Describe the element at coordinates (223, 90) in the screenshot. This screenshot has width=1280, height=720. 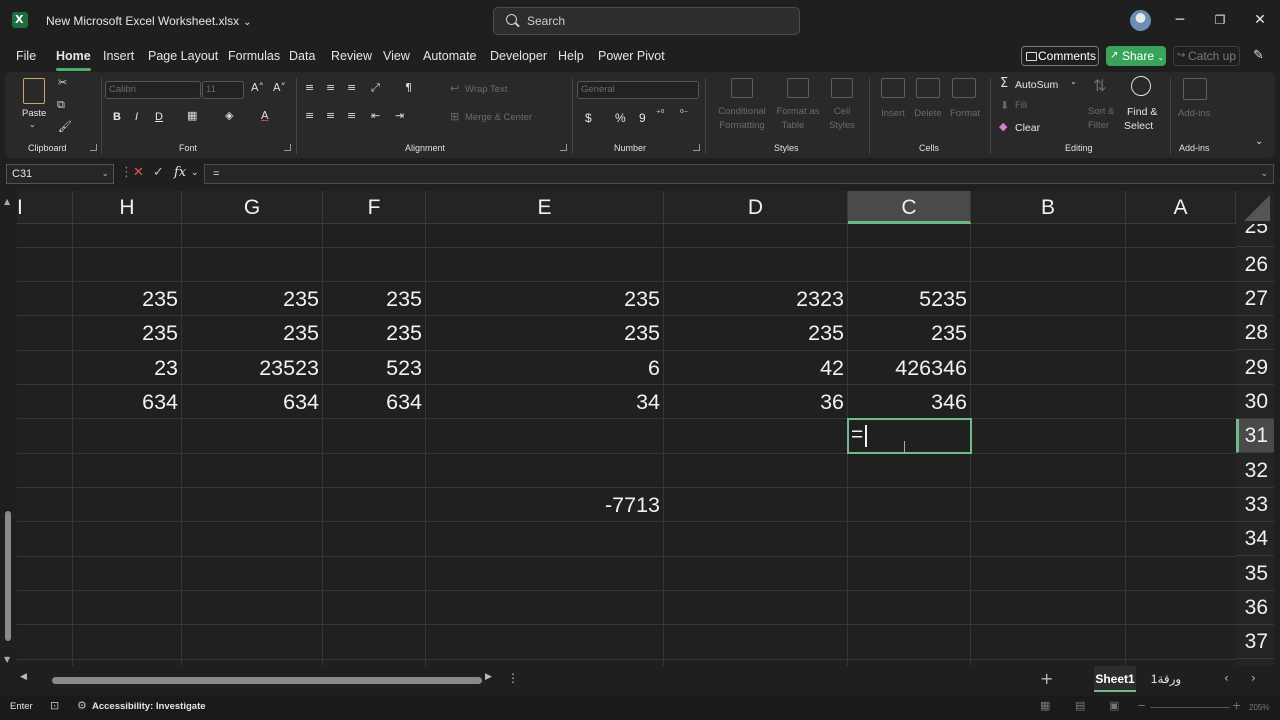
I see `font-size-select: 11` at that location.